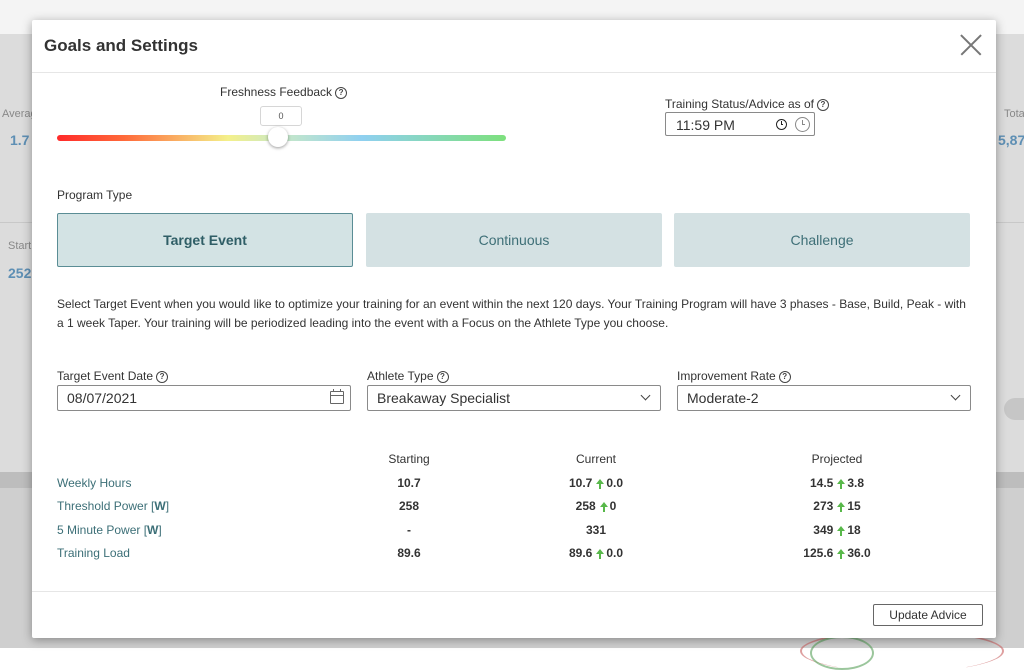  Describe the element at coordinates (822, 240) in the screenshot. I see `program-challenge-button: Challenge` at that location.